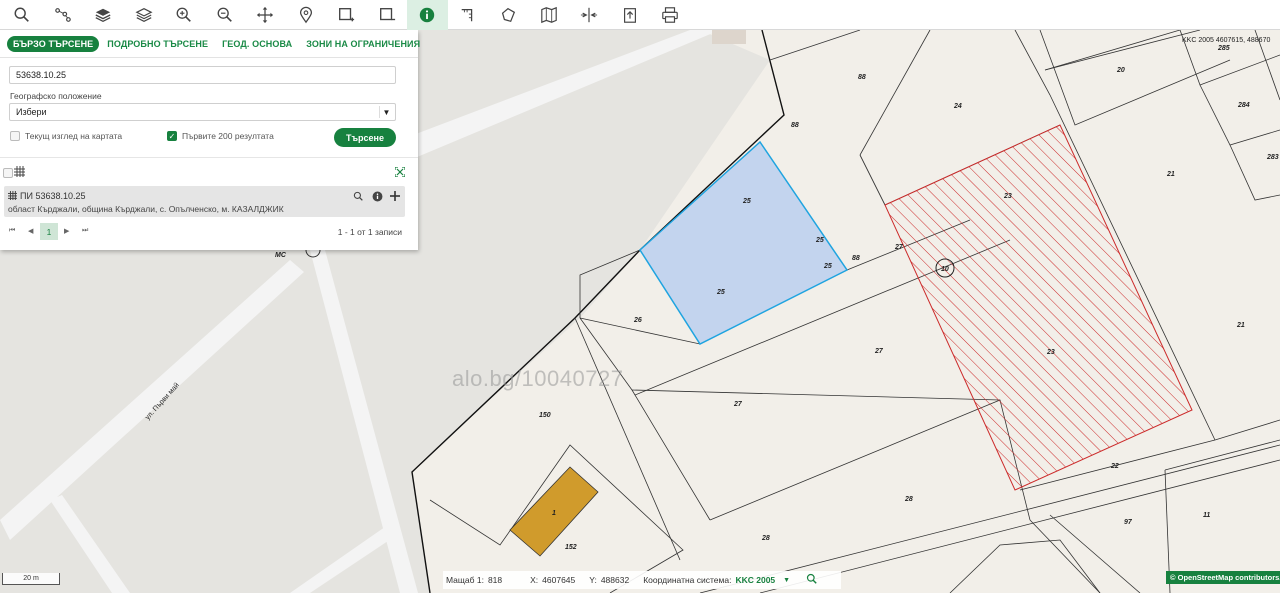 The image size is (1280, 593). Describe the element at coordinates (53, 196) in the screenshot. I see `result-title: ПИ 53638.10.25` at that location.